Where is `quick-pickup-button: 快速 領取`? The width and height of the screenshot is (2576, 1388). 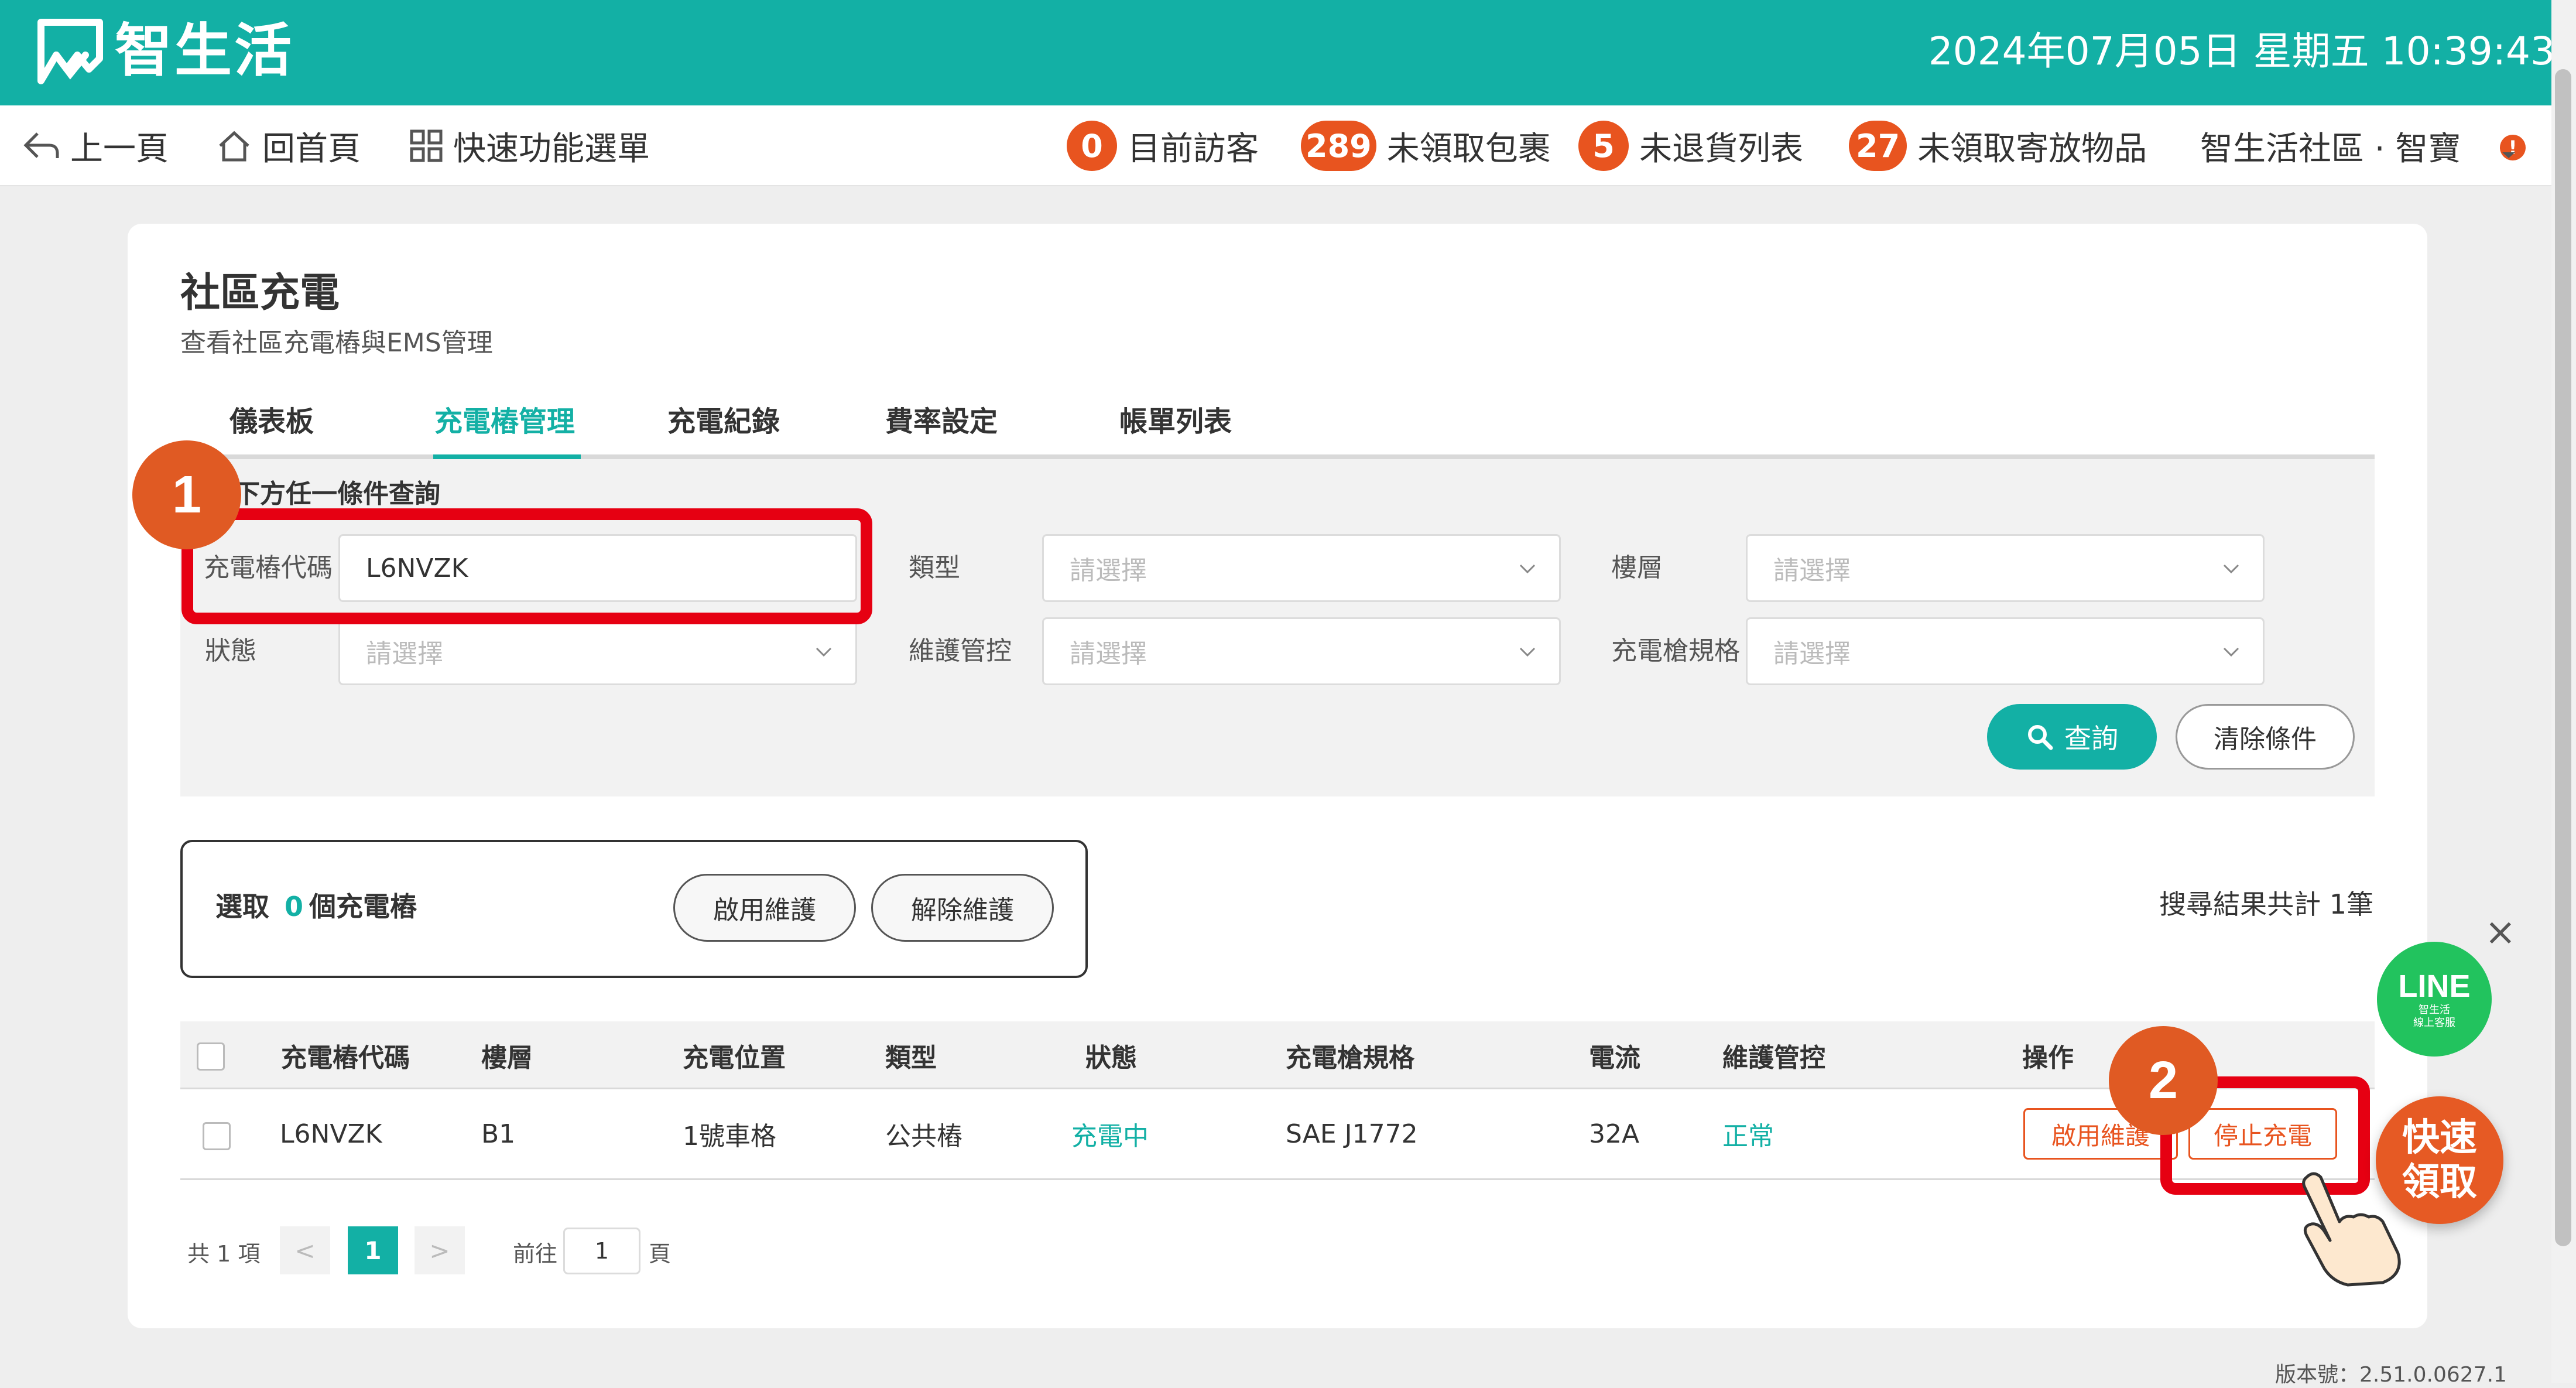 quick-pickup-button: 快速 領取 is located at coordinates (2440, 1160).